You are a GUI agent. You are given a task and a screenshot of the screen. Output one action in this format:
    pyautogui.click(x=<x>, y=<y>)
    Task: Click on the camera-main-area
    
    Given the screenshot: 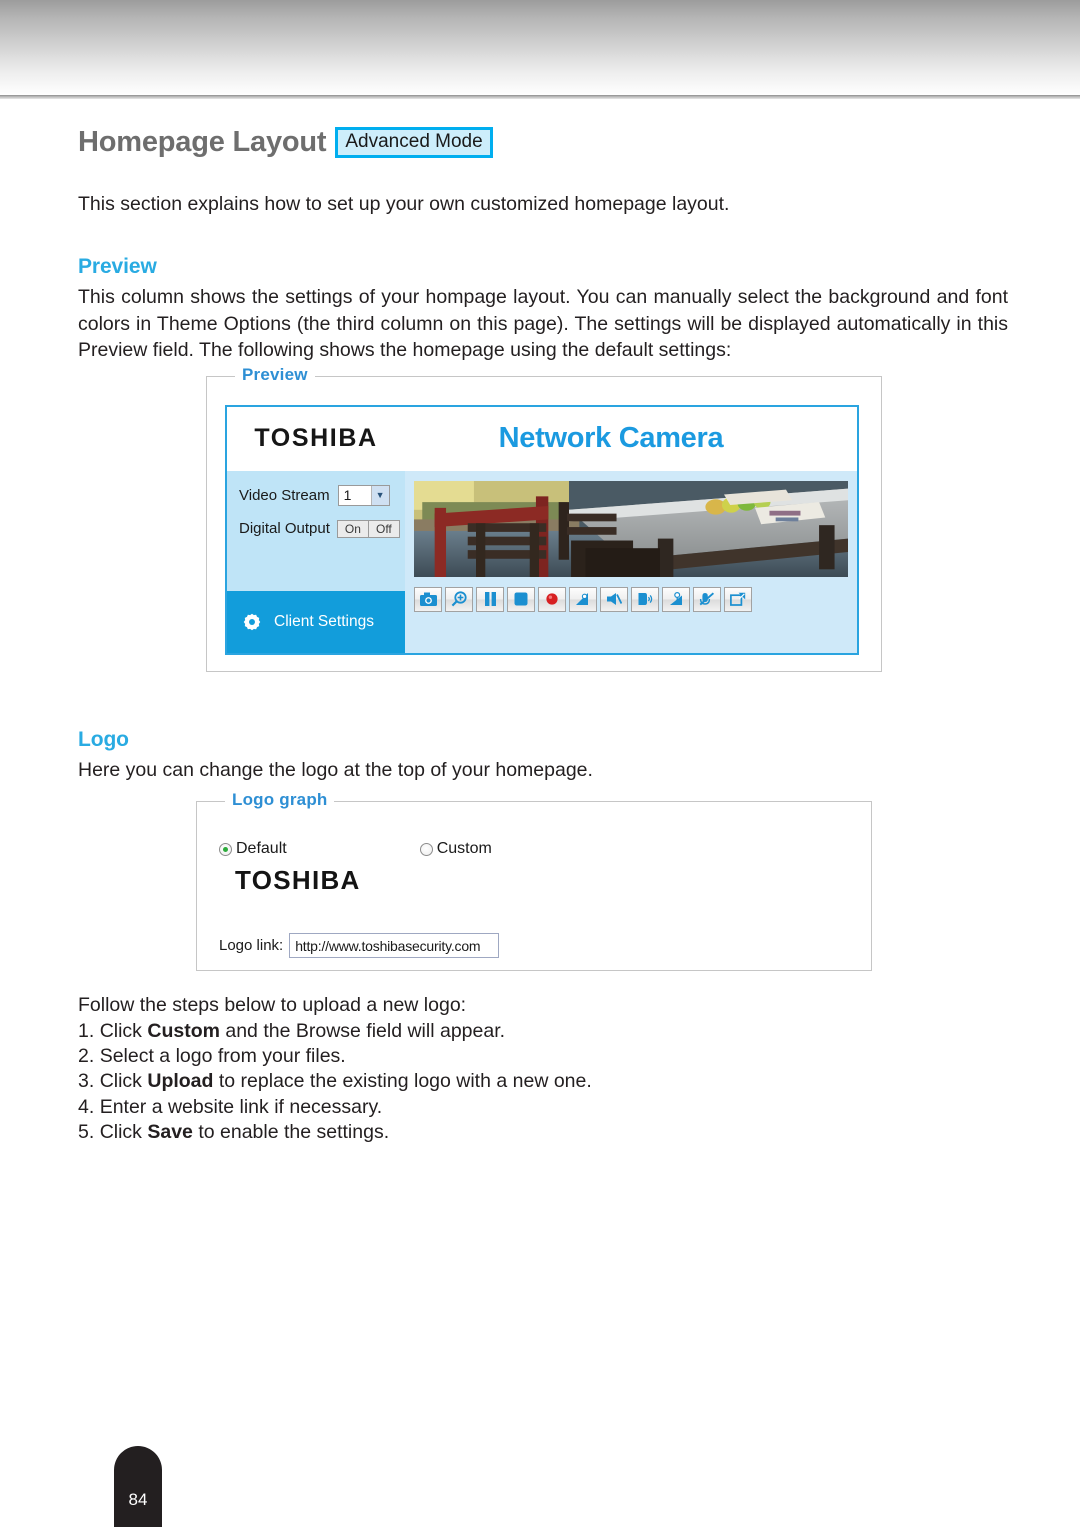 What is the action you would take?
    pyautogui.click(x=631, y=561)
    